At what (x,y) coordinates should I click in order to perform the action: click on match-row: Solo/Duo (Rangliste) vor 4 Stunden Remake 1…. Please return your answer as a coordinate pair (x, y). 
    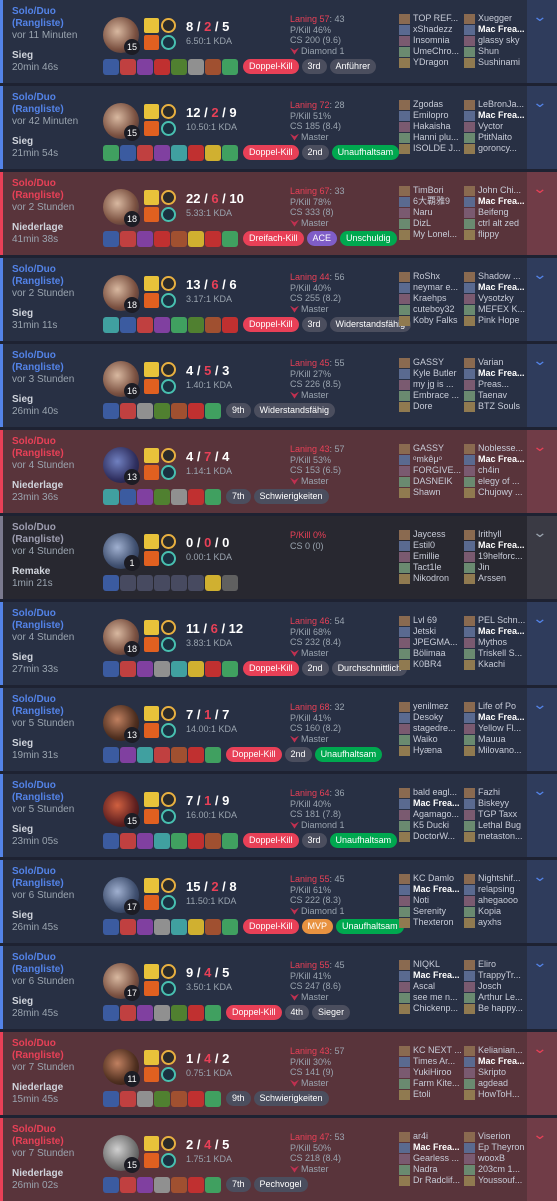
    Looking at the image, I should click on (278, 557).